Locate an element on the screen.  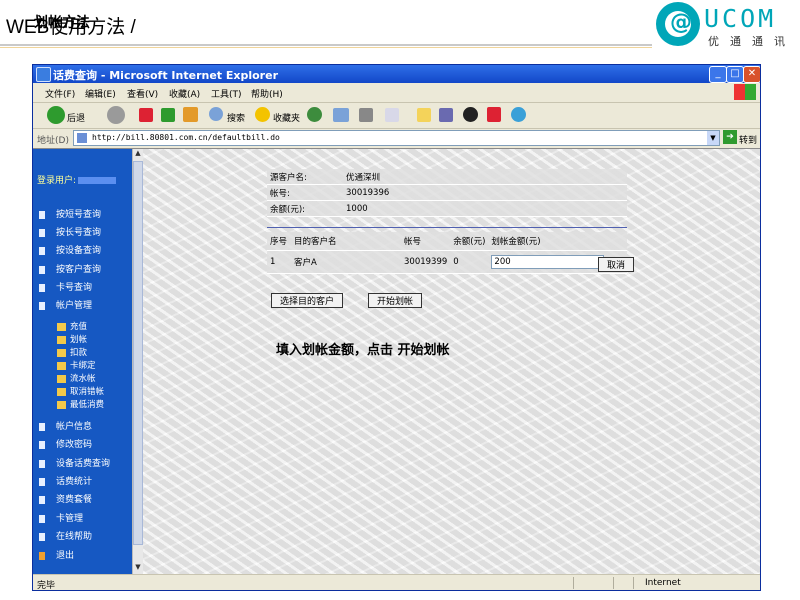
maximize-button: □ is located at coordinates (735, 74).